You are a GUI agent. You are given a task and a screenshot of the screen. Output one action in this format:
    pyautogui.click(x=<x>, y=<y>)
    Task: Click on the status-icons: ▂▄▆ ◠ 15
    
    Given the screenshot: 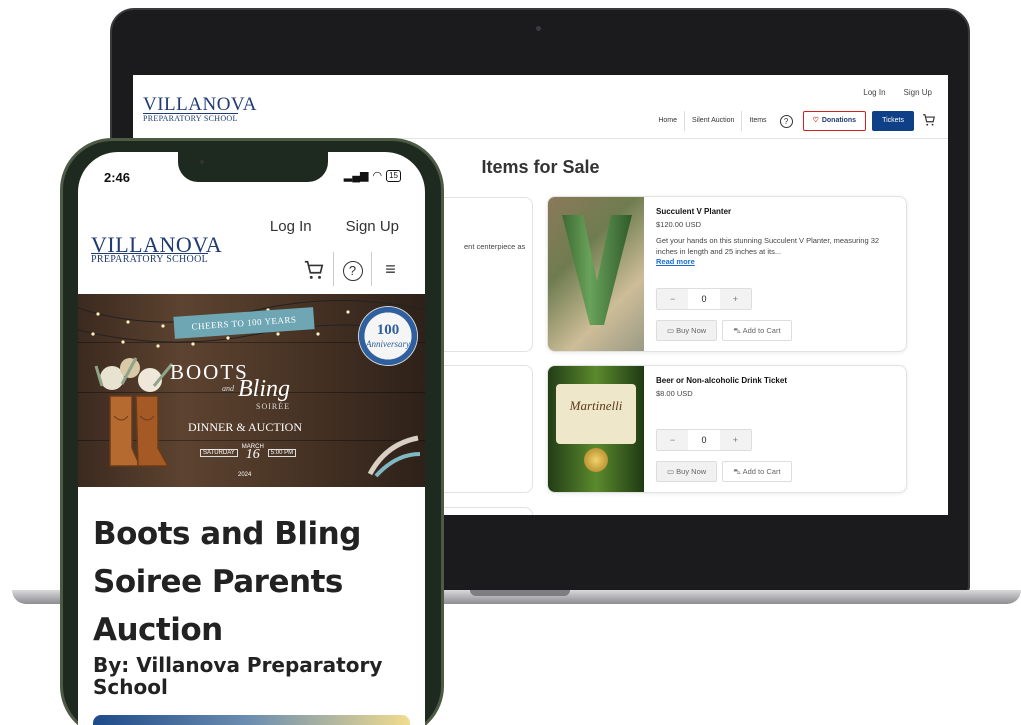 What is the action you would take?
    pyautogui.click(x=372, y=175)
    